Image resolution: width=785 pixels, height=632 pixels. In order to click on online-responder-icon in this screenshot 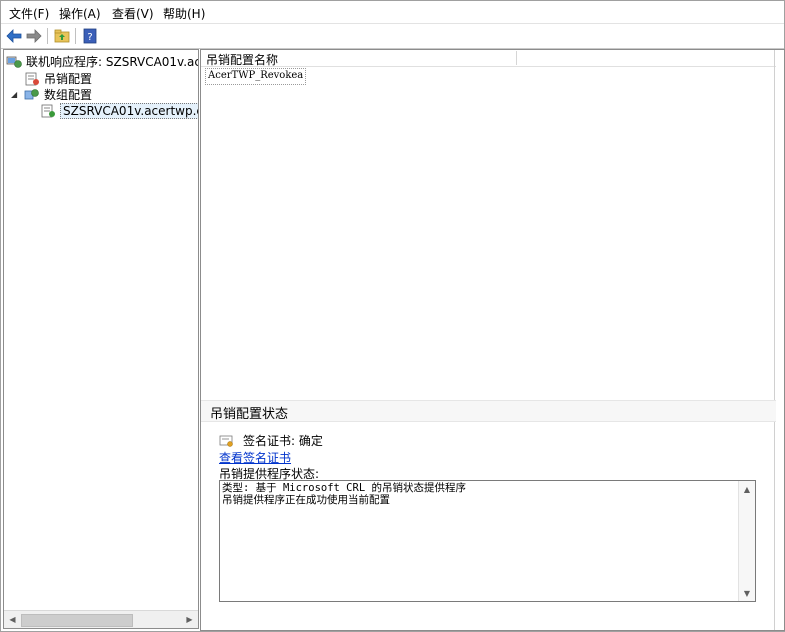, I will do `click(14, 62)`.